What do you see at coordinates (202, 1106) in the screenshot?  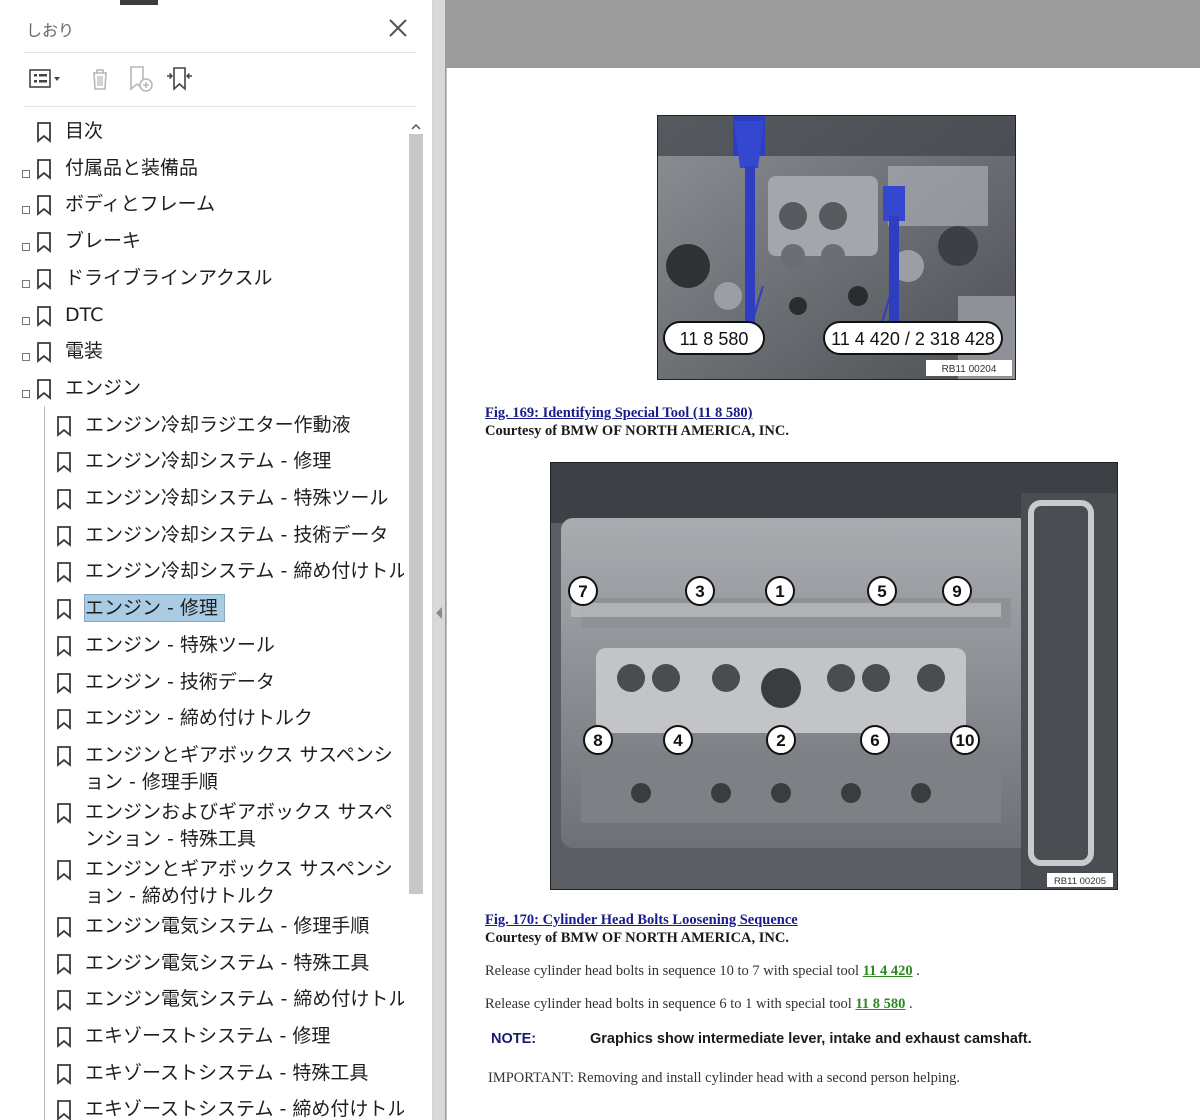 I see `bookmark-item: エキゾーストシステム - 締め付けトルク` at bounding box center [202, 1106].